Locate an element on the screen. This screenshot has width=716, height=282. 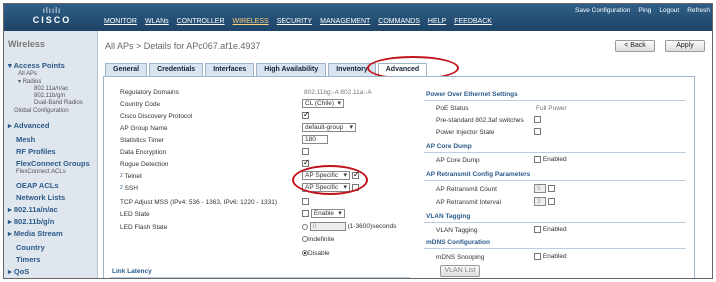
vlan-tagging-label: VLAN Tagging is located at coordinates (457, 230).